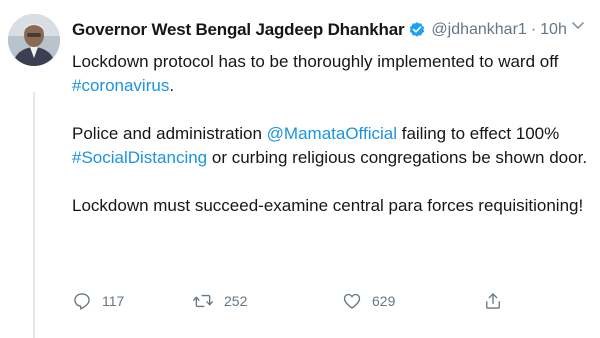 The height and width of the screenshot is (338, 600). What do you see at coordinates (169, 133) in the screenshot?
I see `tweet-text-segment: Police and administration` at bounding box center [169, 133].